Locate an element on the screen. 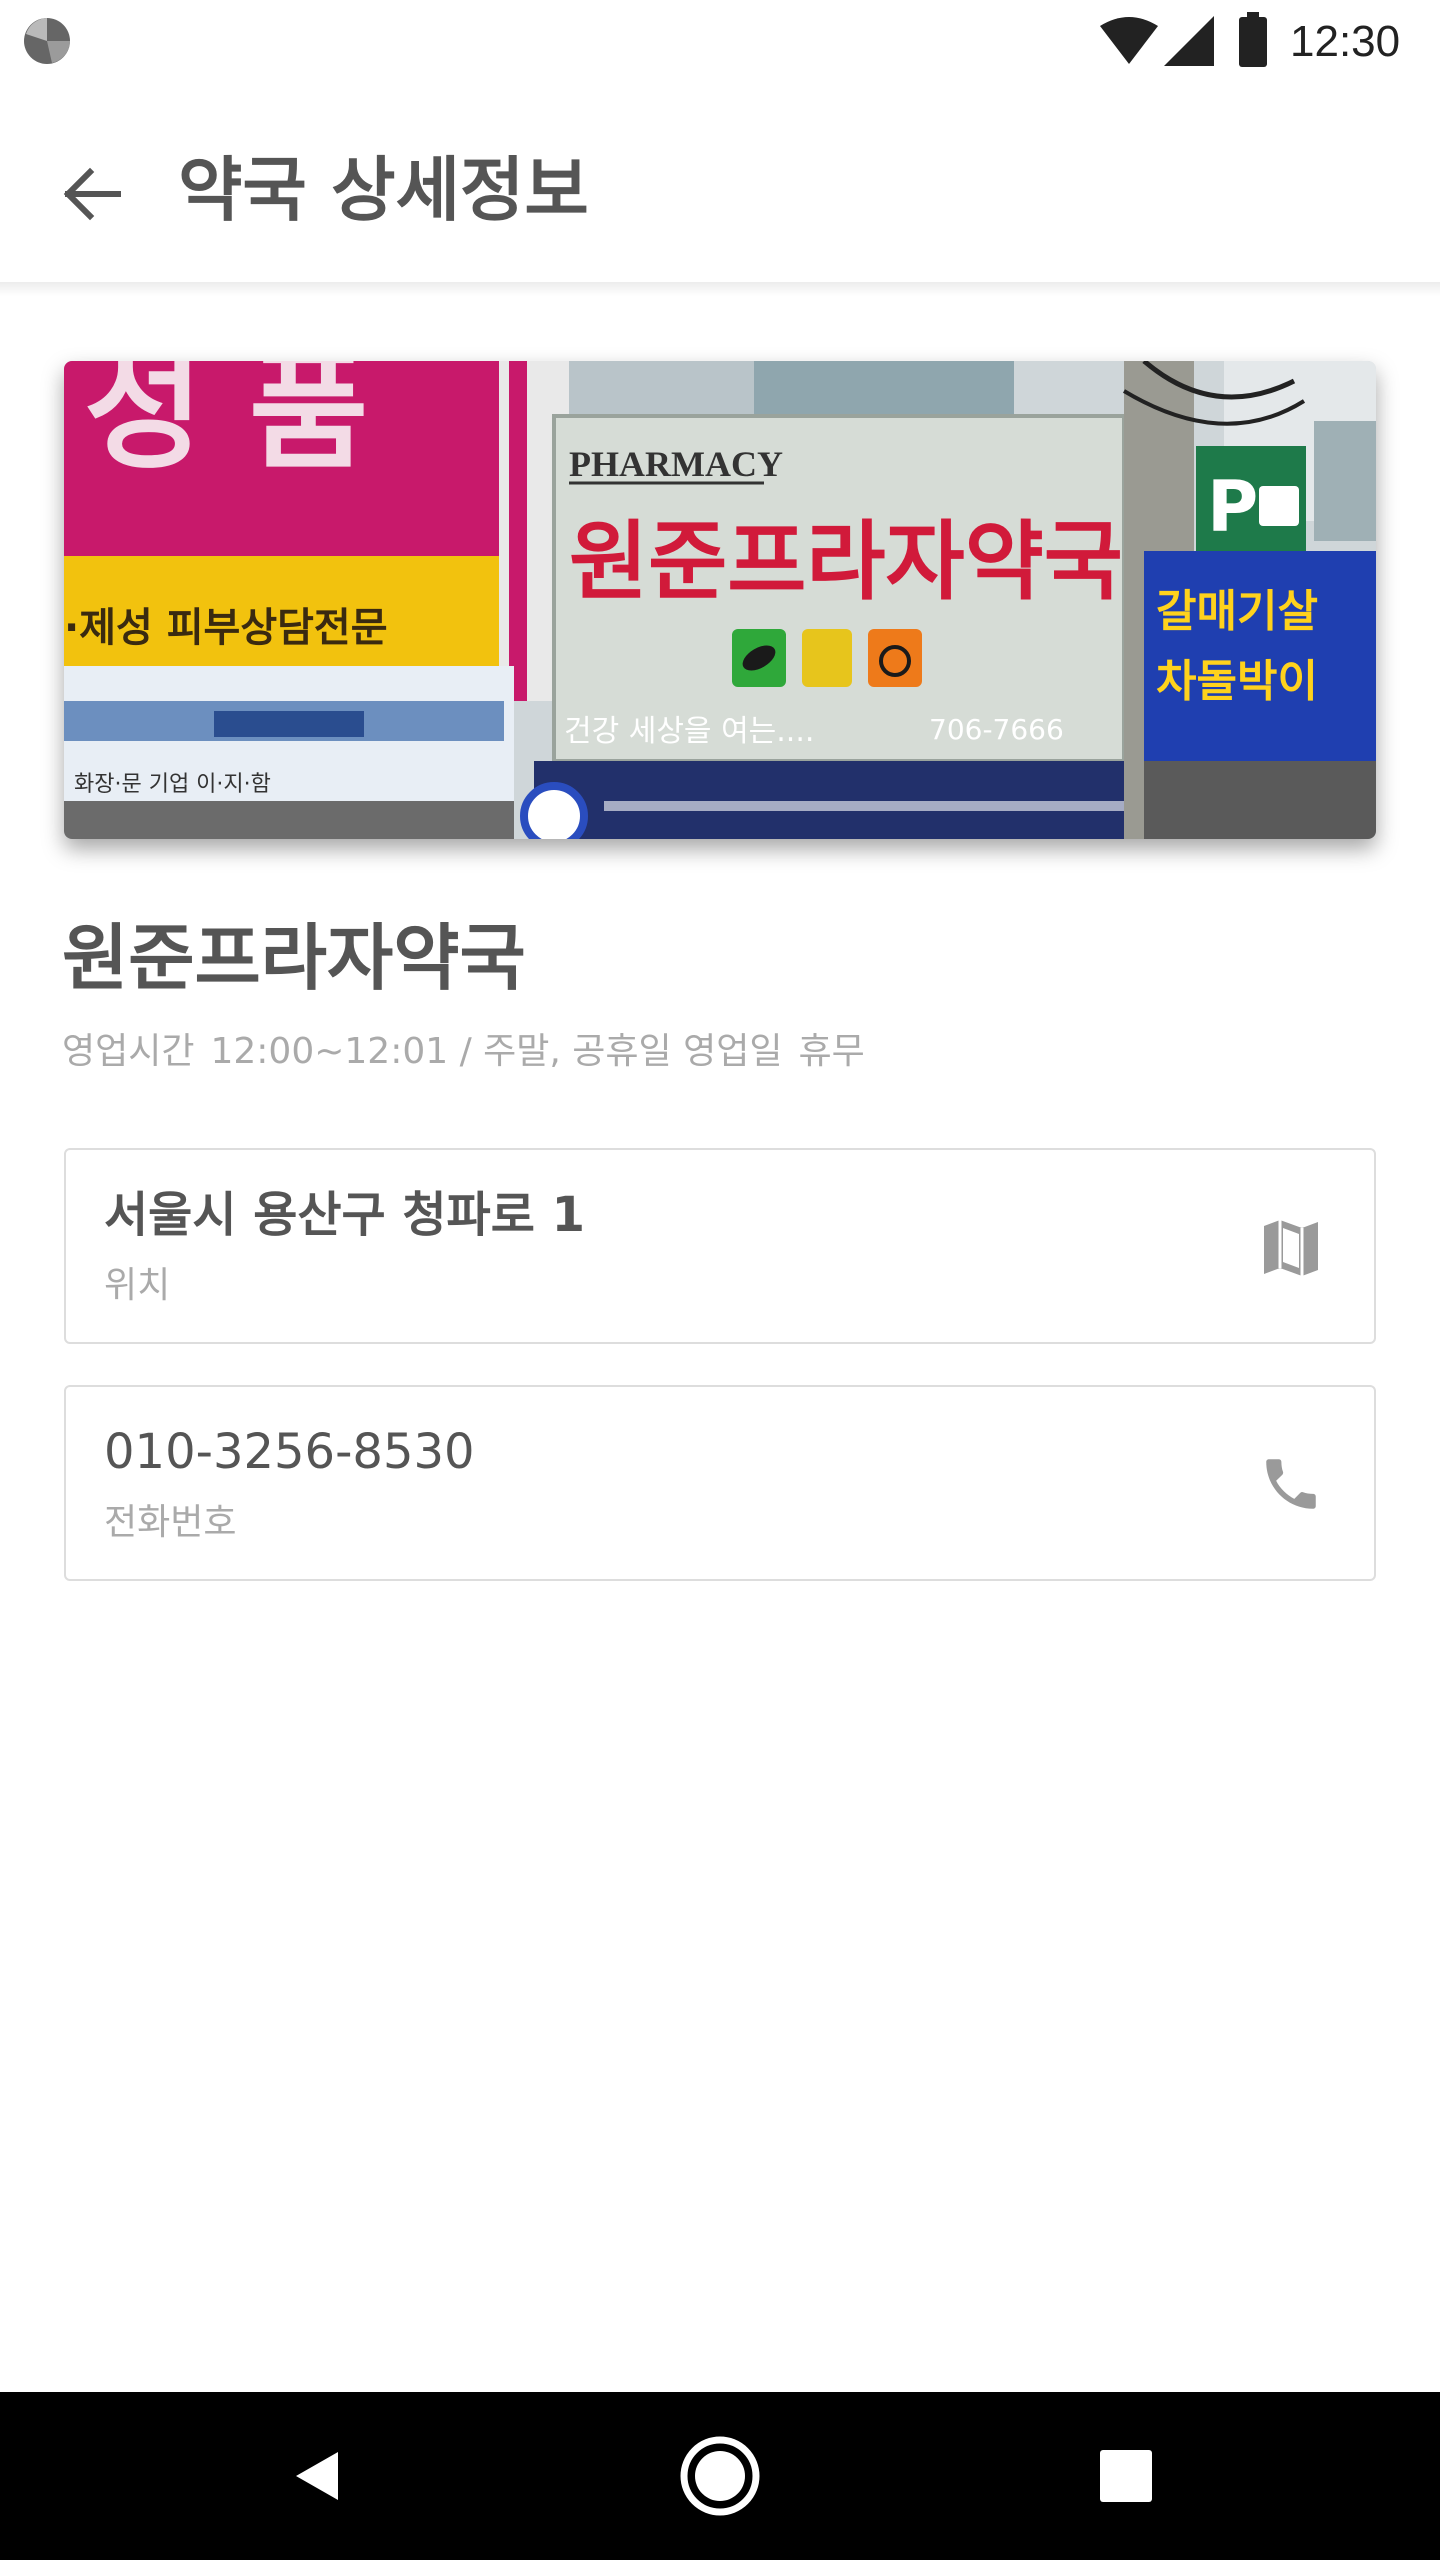  system-nav-bar is located at coordinates (720, 2476).